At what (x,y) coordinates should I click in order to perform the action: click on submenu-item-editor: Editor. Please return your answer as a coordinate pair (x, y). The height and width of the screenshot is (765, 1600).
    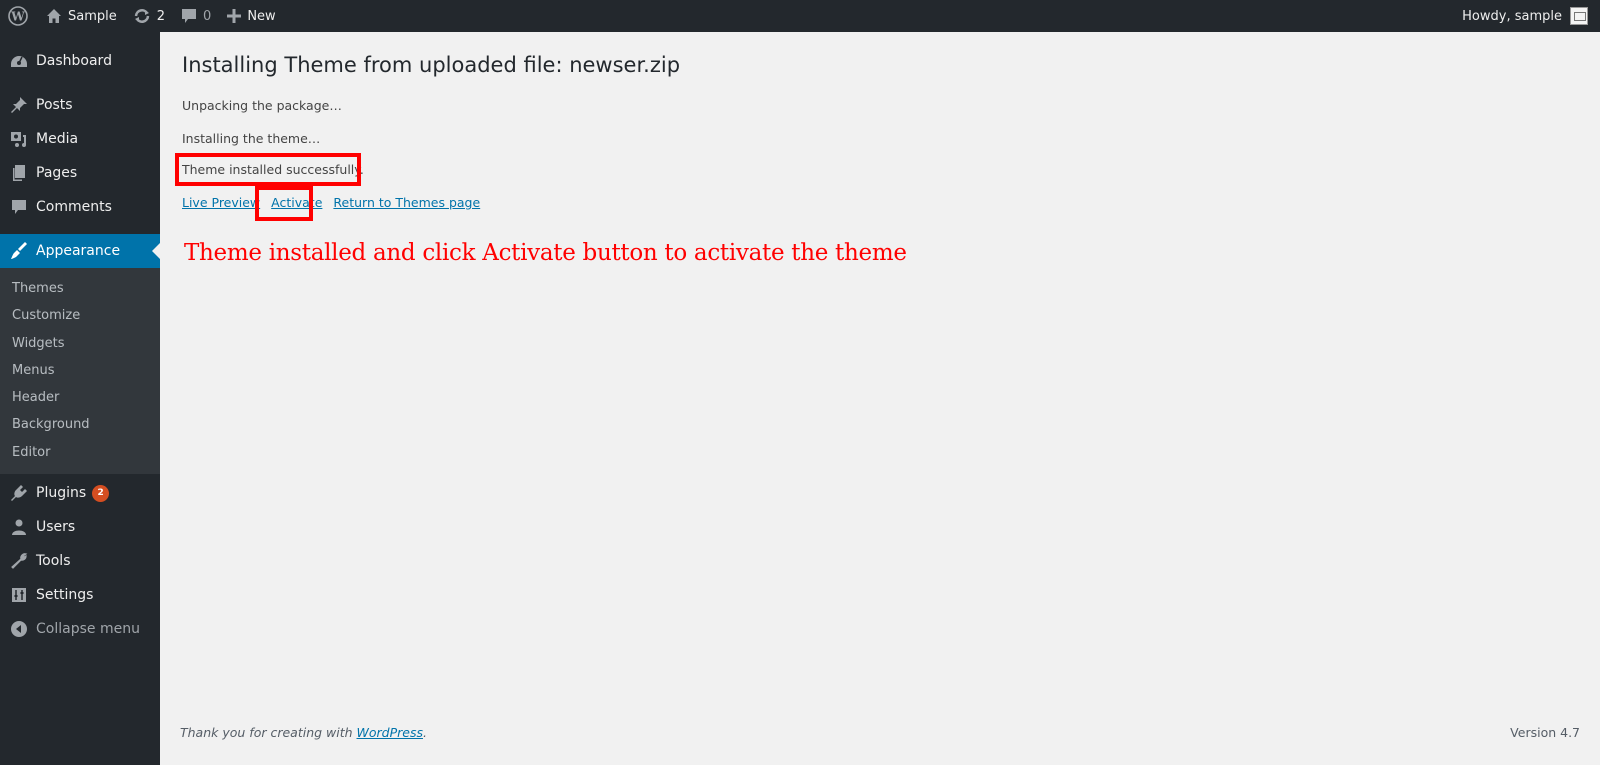
    Looking at the image, I should click on (80, 452).